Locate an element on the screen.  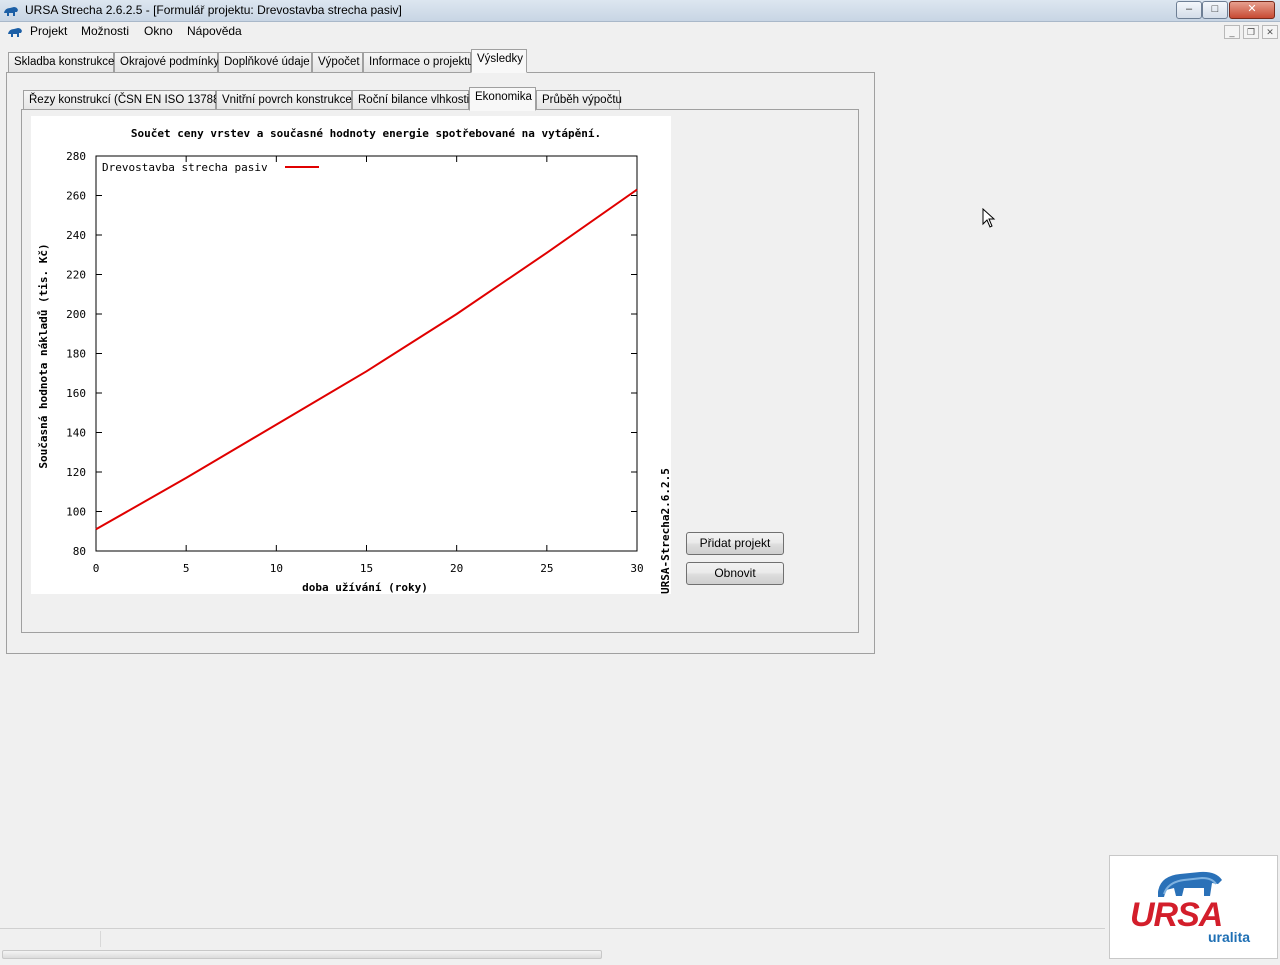
menu-moznosti: Možnosti is located at coordinates (105, 31).